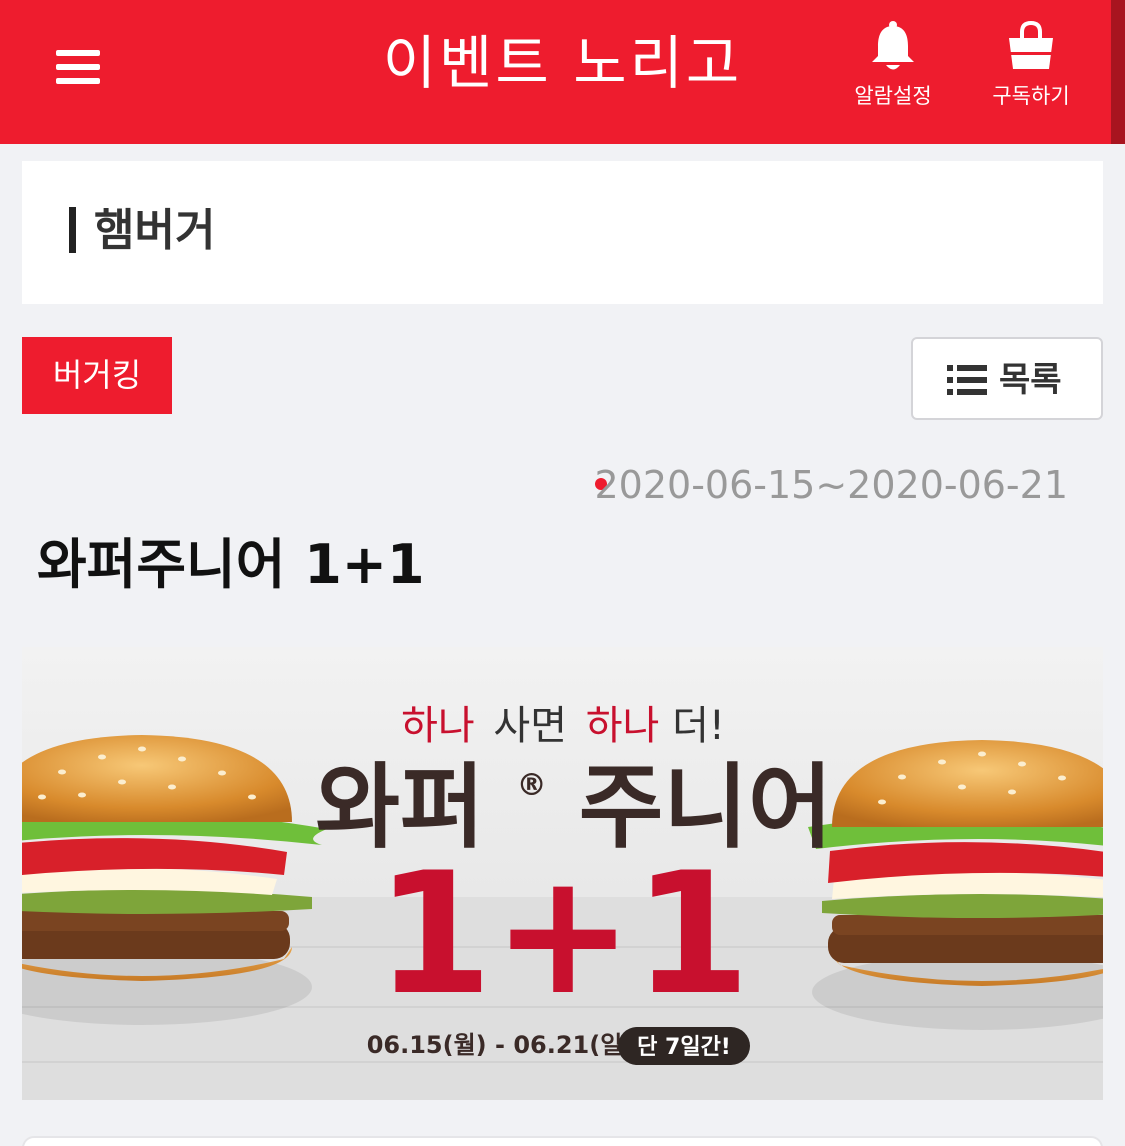 Image resolution: width=1125 pixels, height=1146 pixels. What do you see at coordinates (563, 934) in the screenshot?
I see `banner-offer: 1+1` at bounding box center [563, 934].